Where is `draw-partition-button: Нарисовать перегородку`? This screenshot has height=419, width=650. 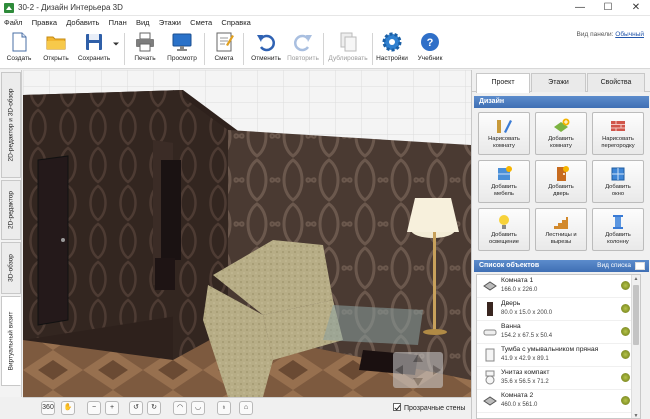
draw-partition-button: Нарисовать перегородку is located at coordinates (618, 133).